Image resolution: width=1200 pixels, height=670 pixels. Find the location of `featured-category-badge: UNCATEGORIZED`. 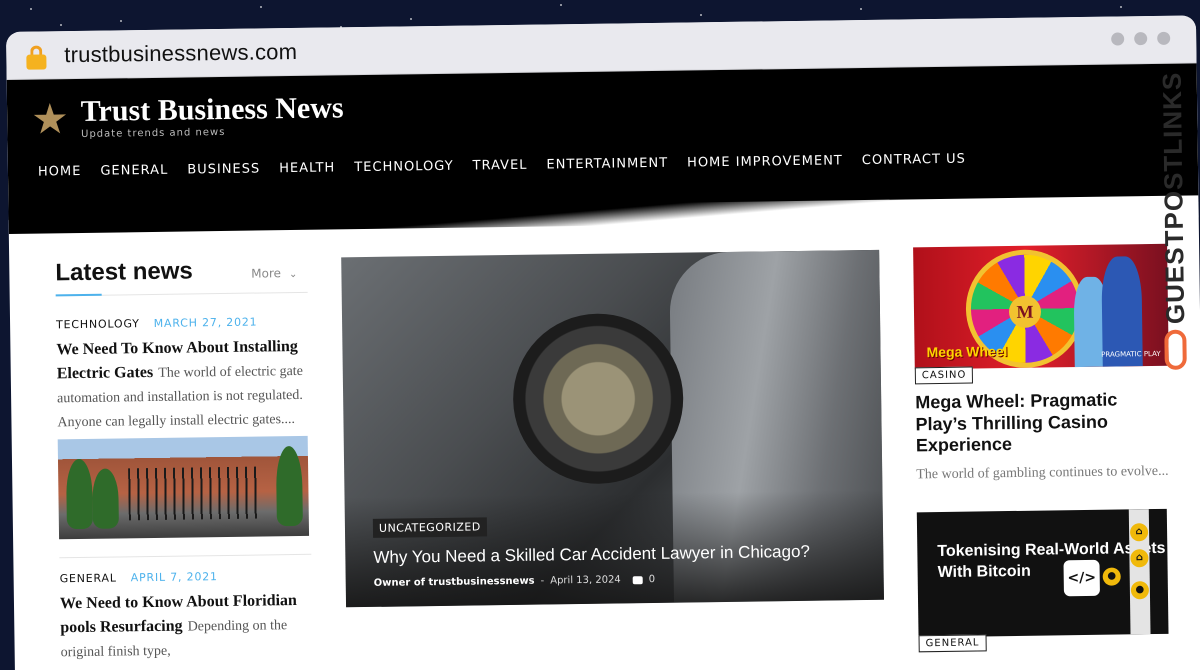

featured-category-badge: UNCATEGORIZED is located at coordinates (429, 527).